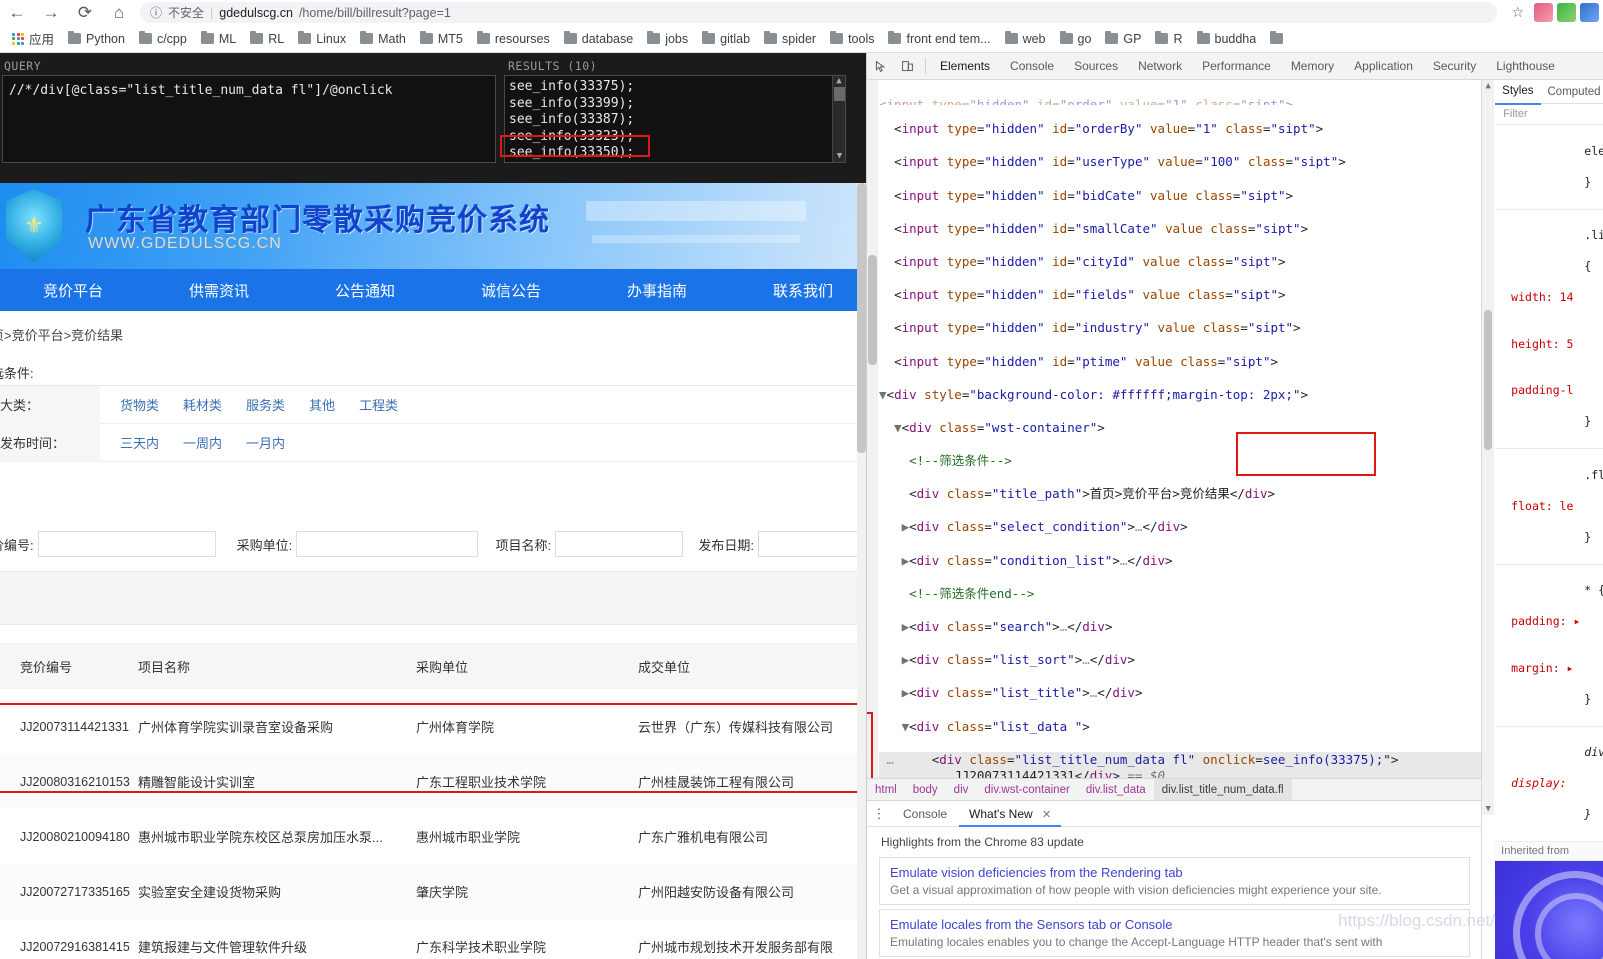 The height and width of the screenshot is (959, 1603). What do you see at coordinates (752, 726) in the screenshot?
I see `cell-winner: 云世界（广东）传媒科技有限公司` at bounding box center [752, 726].